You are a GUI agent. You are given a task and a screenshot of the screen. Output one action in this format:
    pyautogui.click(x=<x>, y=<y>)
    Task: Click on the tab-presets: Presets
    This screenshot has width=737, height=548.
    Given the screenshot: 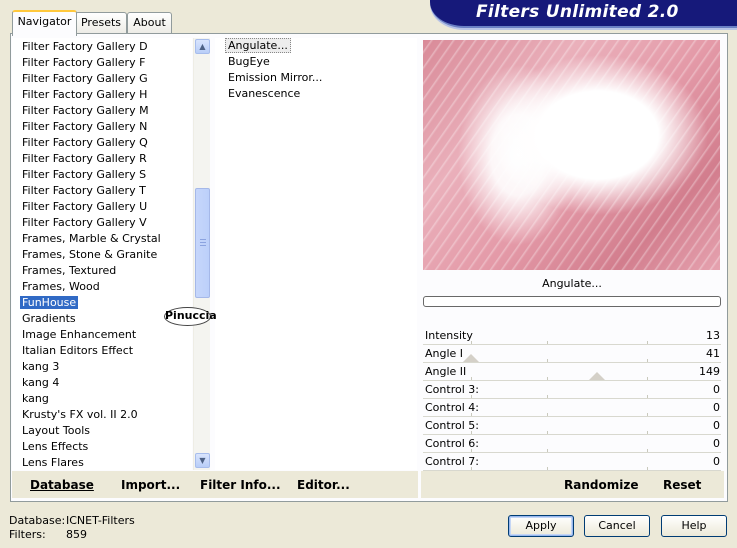 What is the action you would take?
    pyautogui.click(x=101, y=23)
    